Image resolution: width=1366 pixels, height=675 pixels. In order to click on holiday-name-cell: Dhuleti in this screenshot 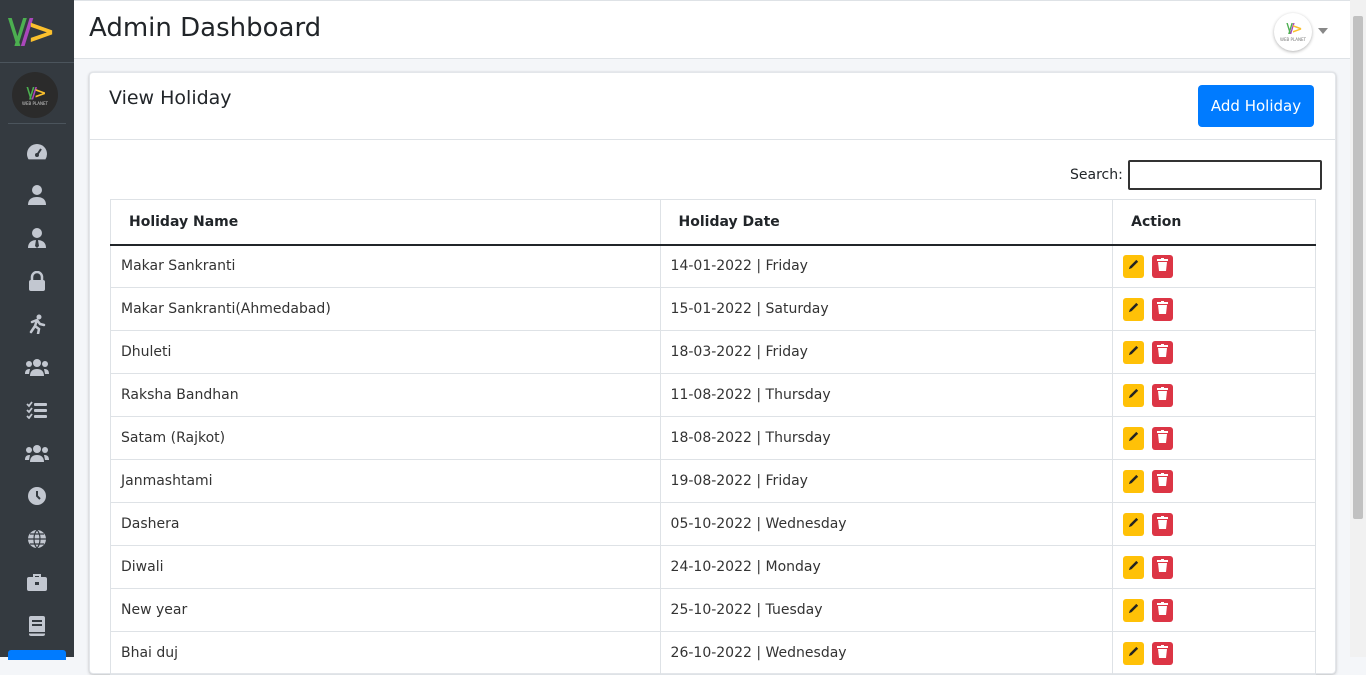, I will do `click(385, 352)`.